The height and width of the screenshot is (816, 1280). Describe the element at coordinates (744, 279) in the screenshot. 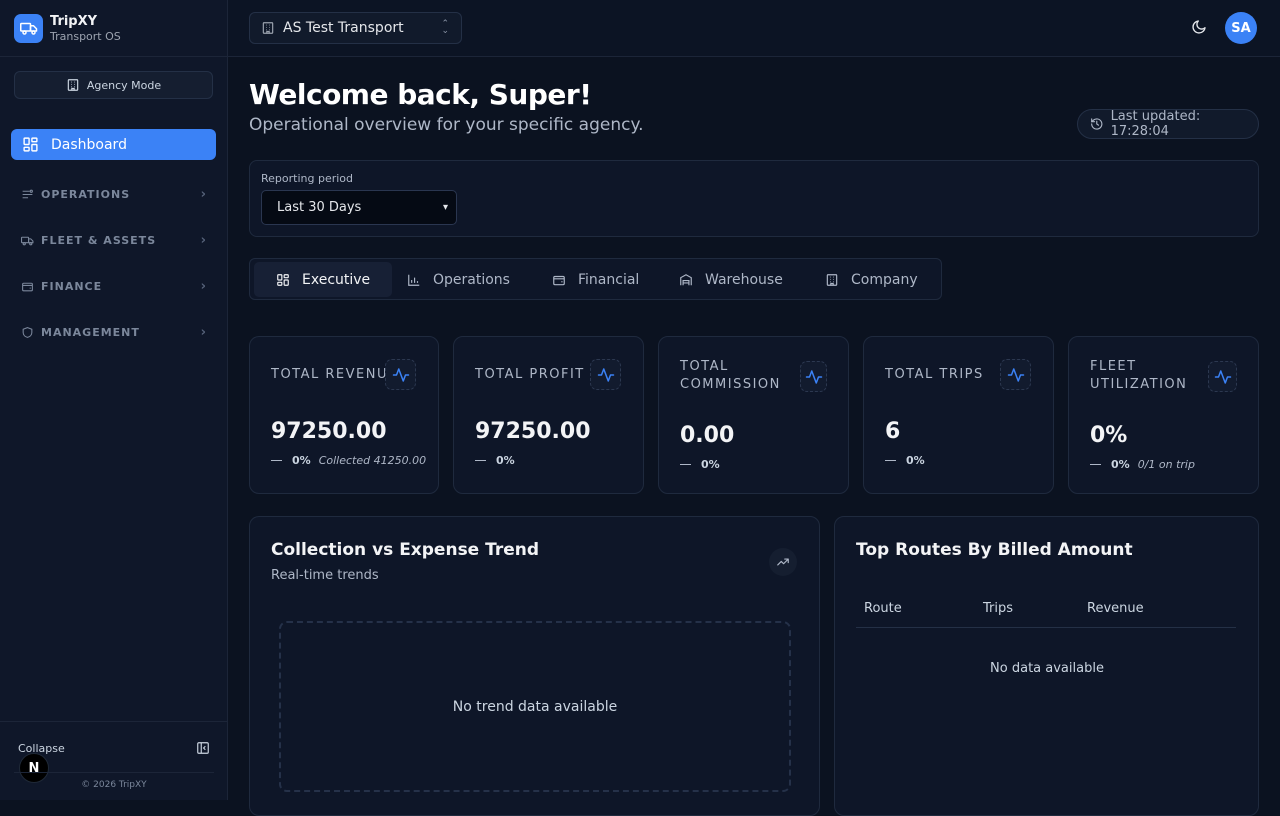

I see `tab-label: Warehouse` at that location.